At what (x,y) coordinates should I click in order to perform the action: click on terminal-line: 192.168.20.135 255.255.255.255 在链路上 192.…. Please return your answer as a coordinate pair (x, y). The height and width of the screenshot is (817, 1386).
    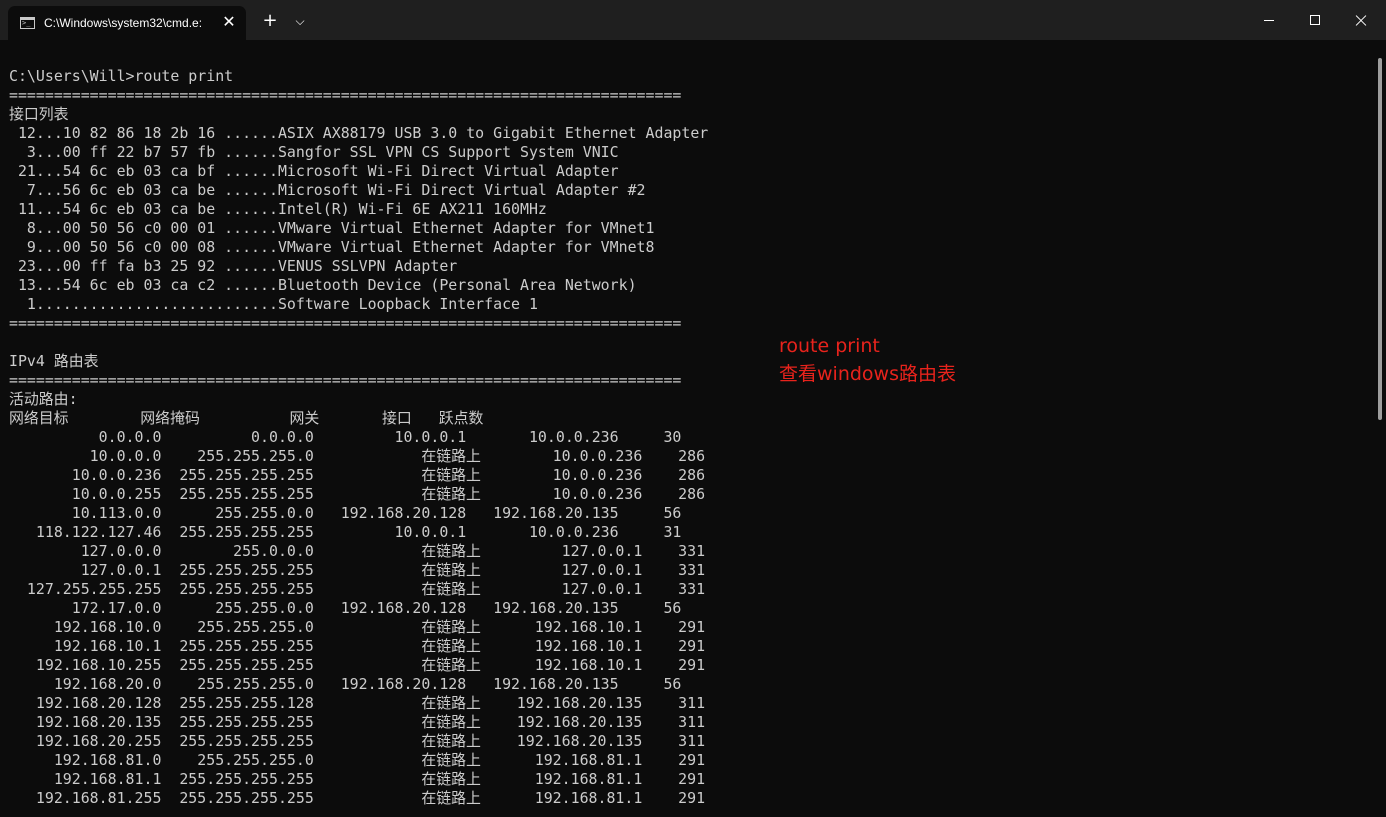
    Looking at the image, I should click on (357, 722).